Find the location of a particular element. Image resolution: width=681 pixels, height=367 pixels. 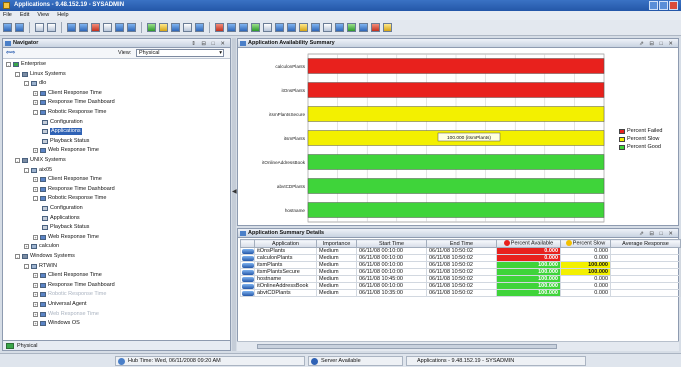

tree-node: - UNIX Systems is located at coordinates (40, 160).